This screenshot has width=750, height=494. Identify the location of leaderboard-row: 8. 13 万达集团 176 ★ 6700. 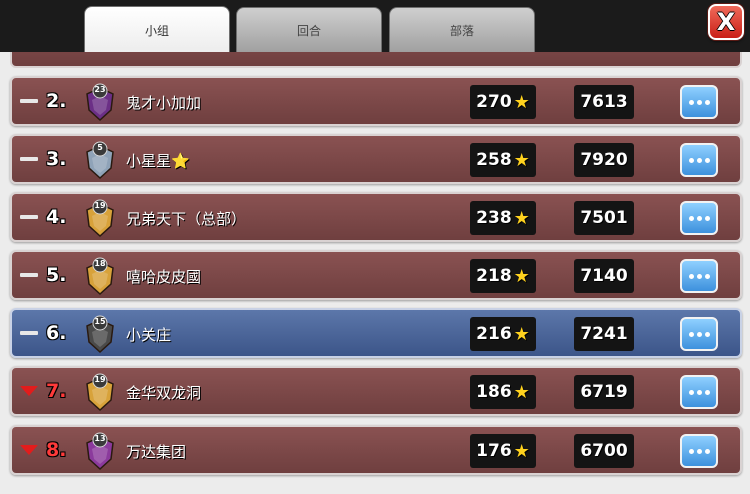
(376, 450).